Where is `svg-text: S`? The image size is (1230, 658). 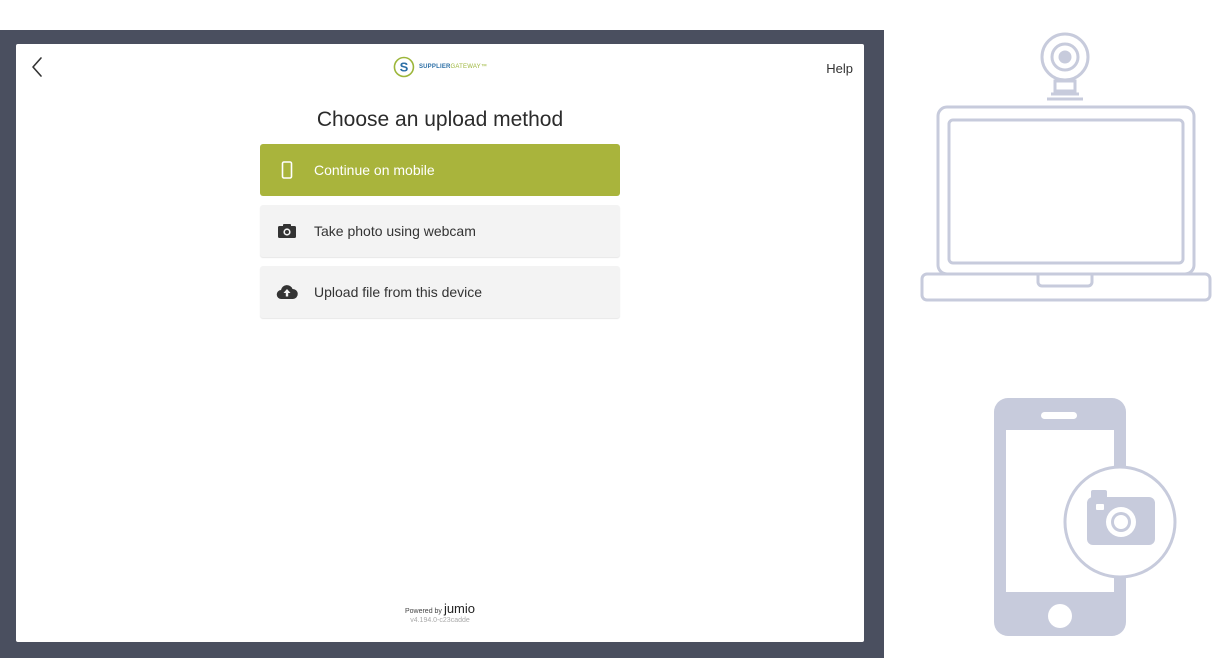
svg-text: S is located at coordinates (404, 67).